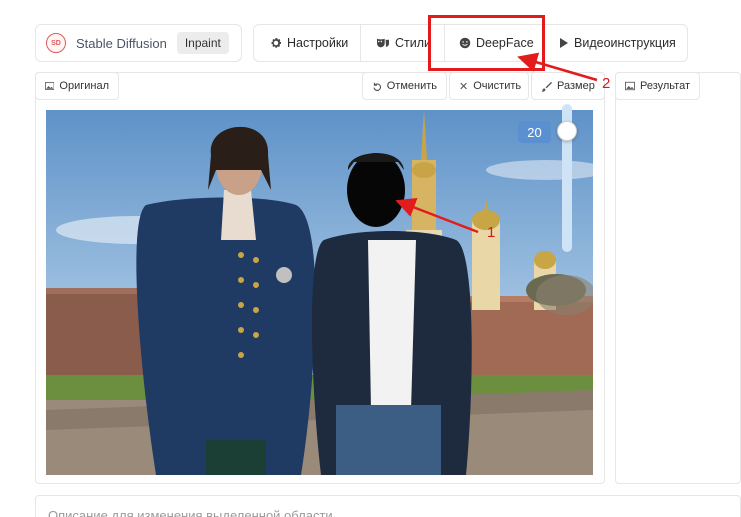 The width and height of the screenshot is (741, 517). Describe the element at coordinates (491, 232) in the screenshot. I see `annotation-number-1: 1` at that location.